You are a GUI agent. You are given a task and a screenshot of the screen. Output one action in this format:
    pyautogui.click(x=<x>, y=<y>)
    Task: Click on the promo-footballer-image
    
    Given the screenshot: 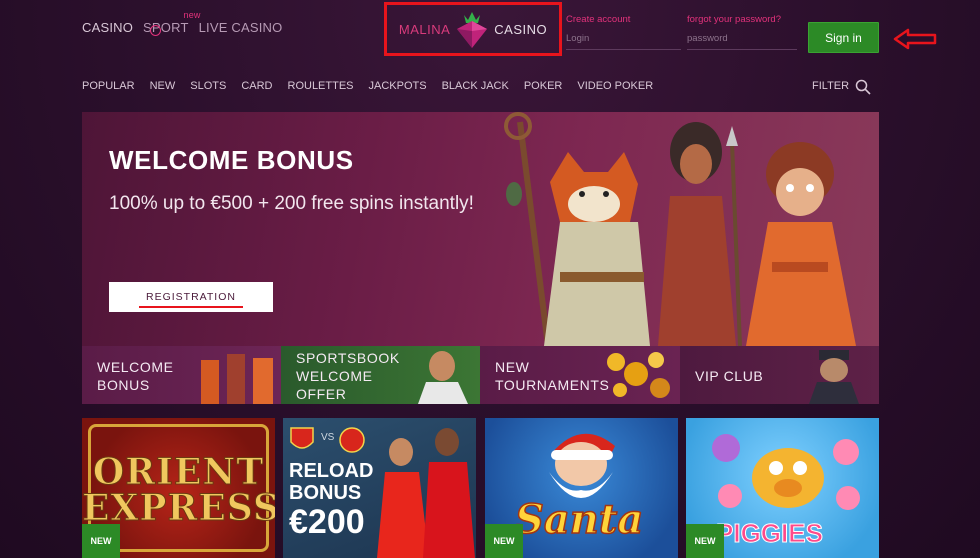 What is the action you would take?
    pyautogui.click(x=443, y=377)
    